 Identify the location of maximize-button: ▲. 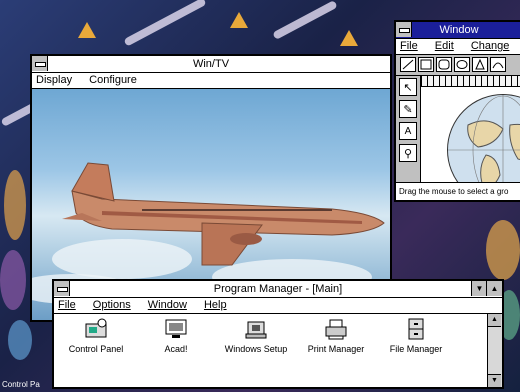
(494, 288).